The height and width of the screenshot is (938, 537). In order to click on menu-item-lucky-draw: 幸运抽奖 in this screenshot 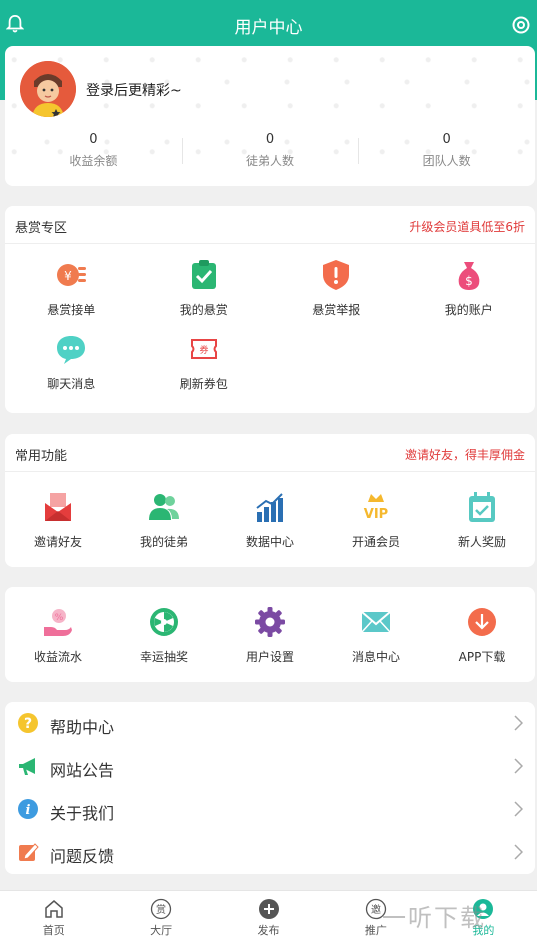, I will do `click(164, 635)`.